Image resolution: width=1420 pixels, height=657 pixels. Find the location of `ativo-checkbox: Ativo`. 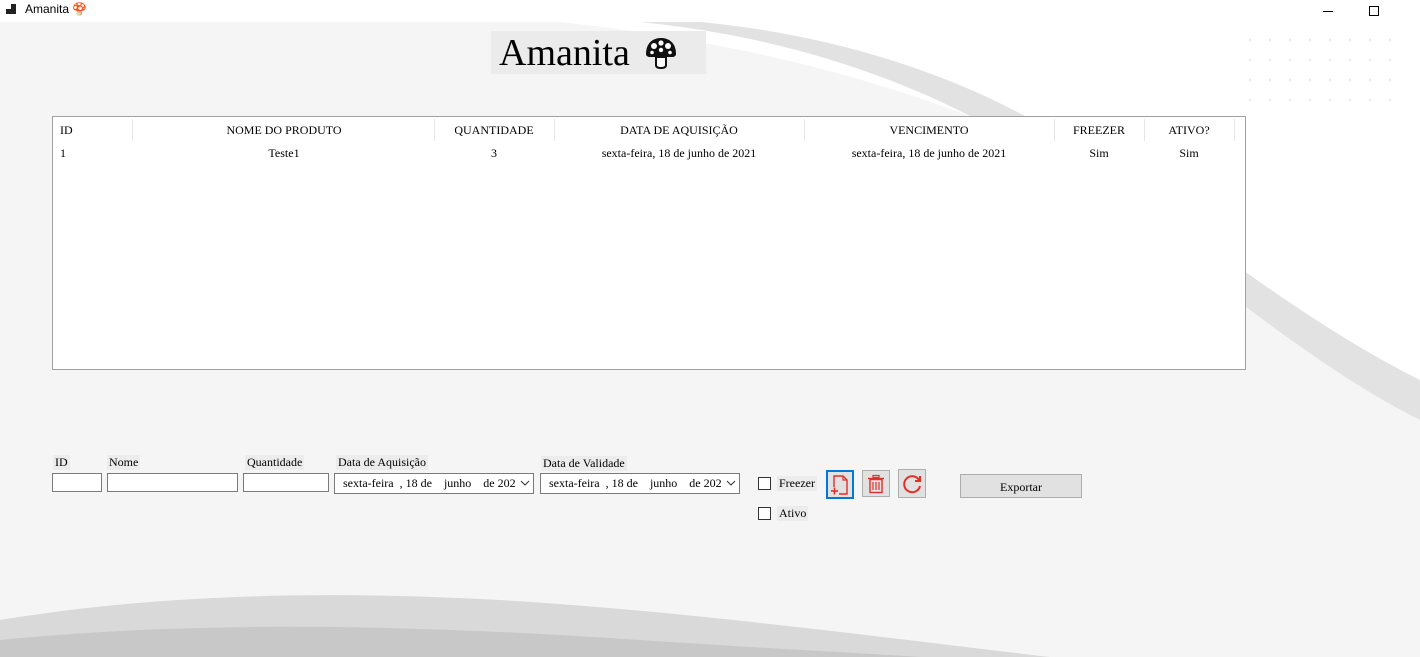

ativo-checkbox: Ativo is located at coordinates (783, 513).